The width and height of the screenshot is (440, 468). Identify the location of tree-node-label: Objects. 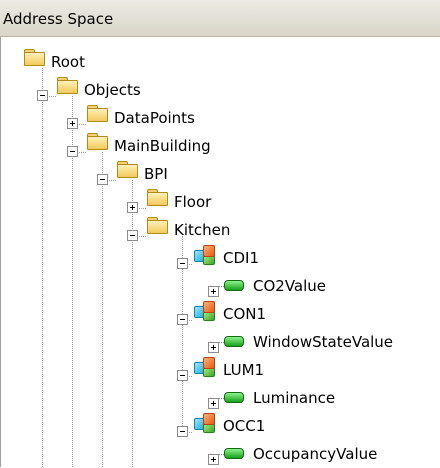
(112, 90).